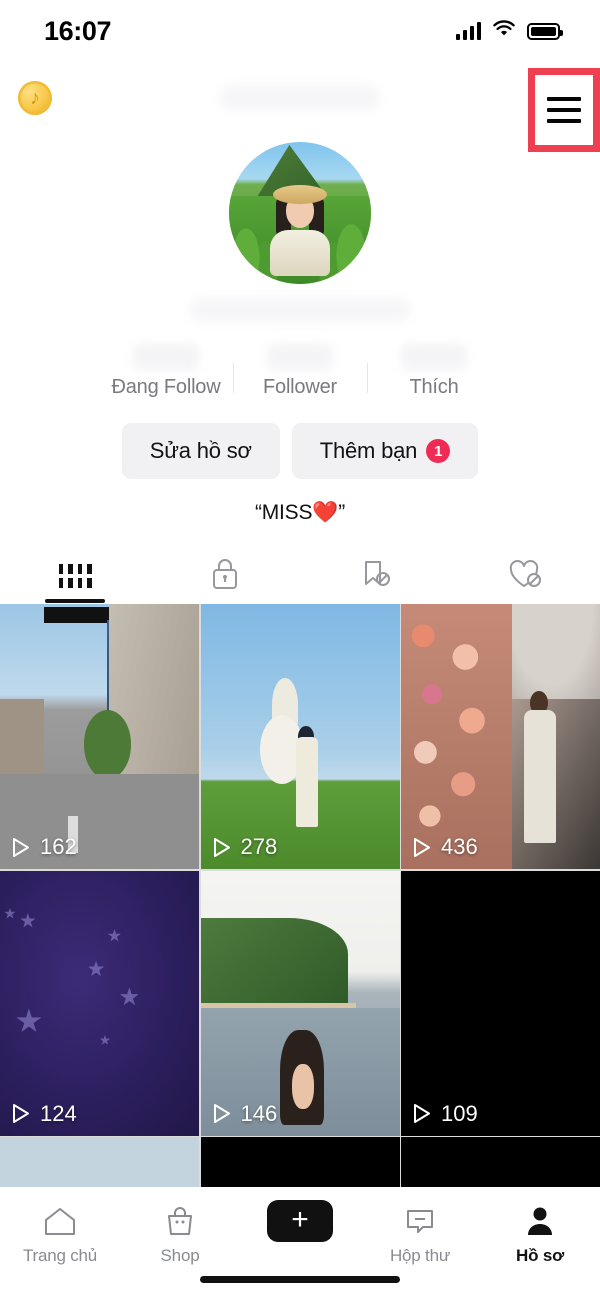 The width and height of the screenshot is (600, 1299). I want to click on stat-following-label: Đang Follow, so click(166, 387).